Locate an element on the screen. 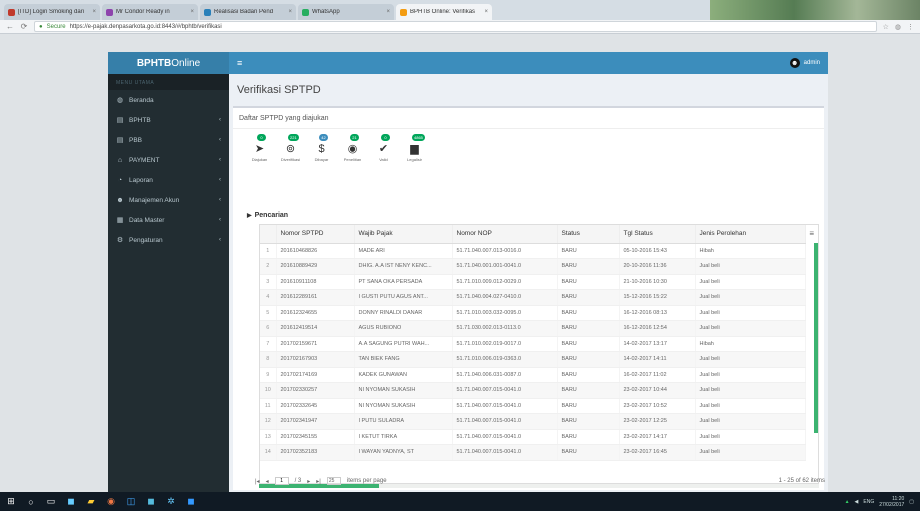 The height and width of the screenshot is (511, 920). browser-tab: WhatsApp × is located at coordinates (346, 12).